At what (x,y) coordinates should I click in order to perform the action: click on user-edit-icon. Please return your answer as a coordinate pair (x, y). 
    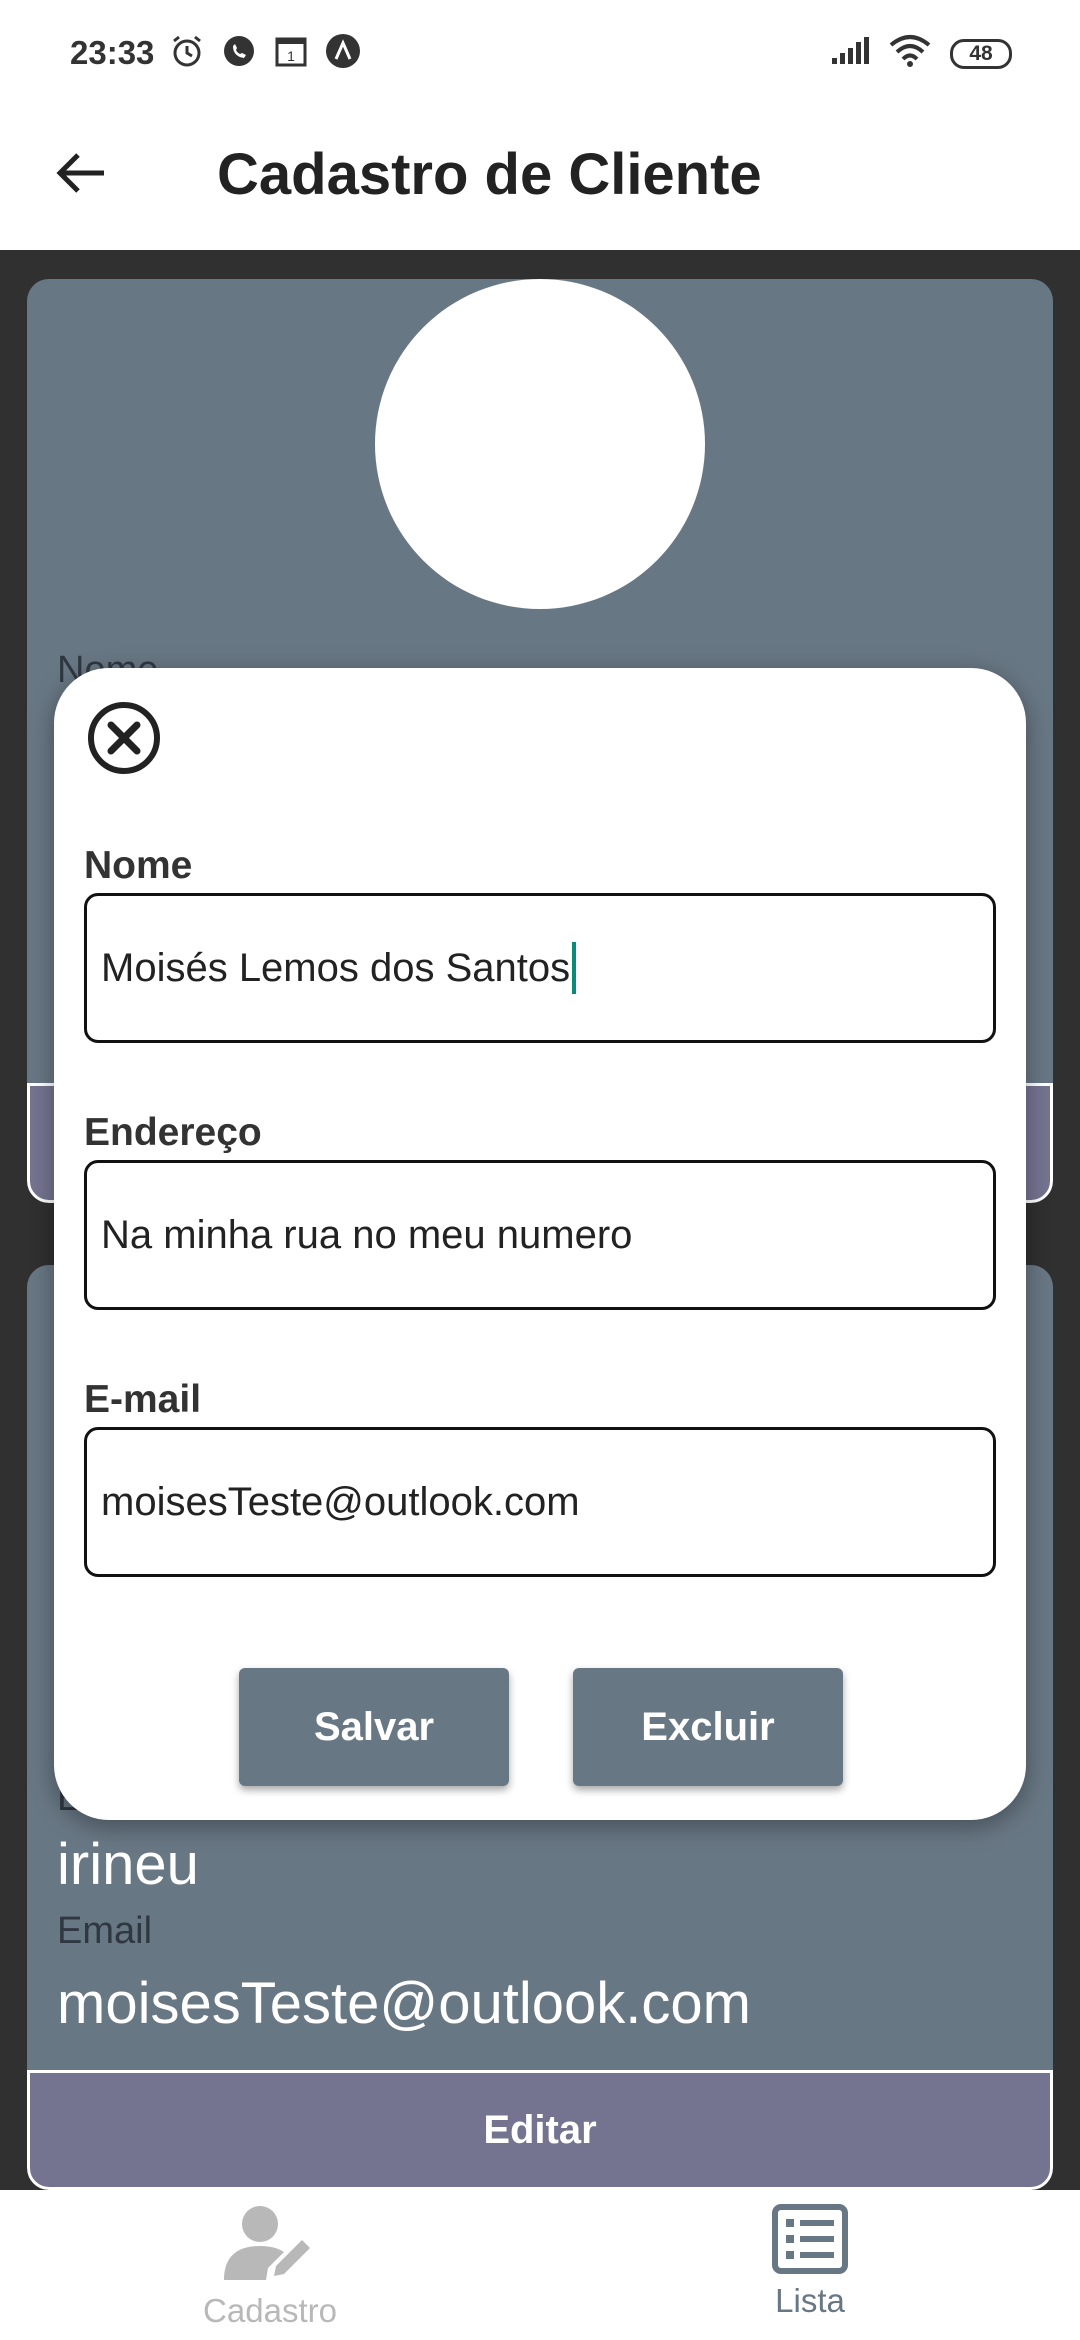
    Looking at the image, I should click on (267, 2243).